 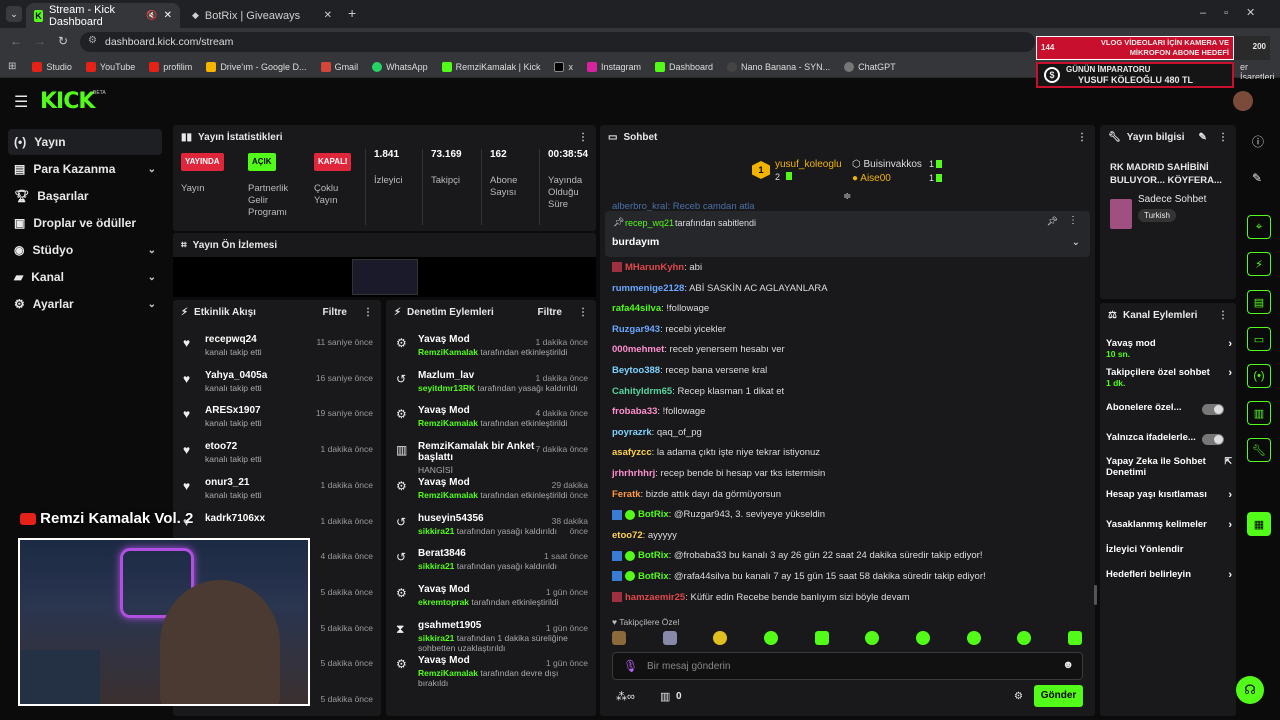 What do you see at coordinates (170, 66) in the screenshot?
I see `bookmark-profilim: profilim` at bounding box center [170, 66].